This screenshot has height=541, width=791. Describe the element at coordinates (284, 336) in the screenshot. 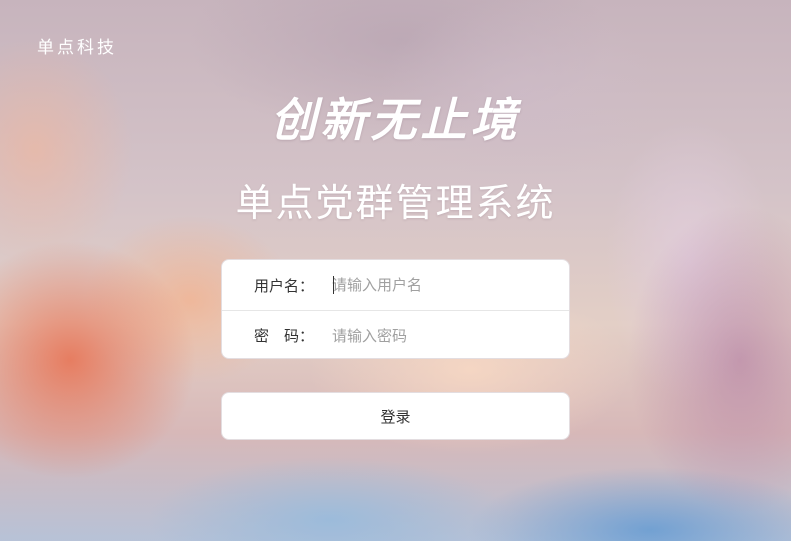

I see `password-label: 密 码：` at that location.